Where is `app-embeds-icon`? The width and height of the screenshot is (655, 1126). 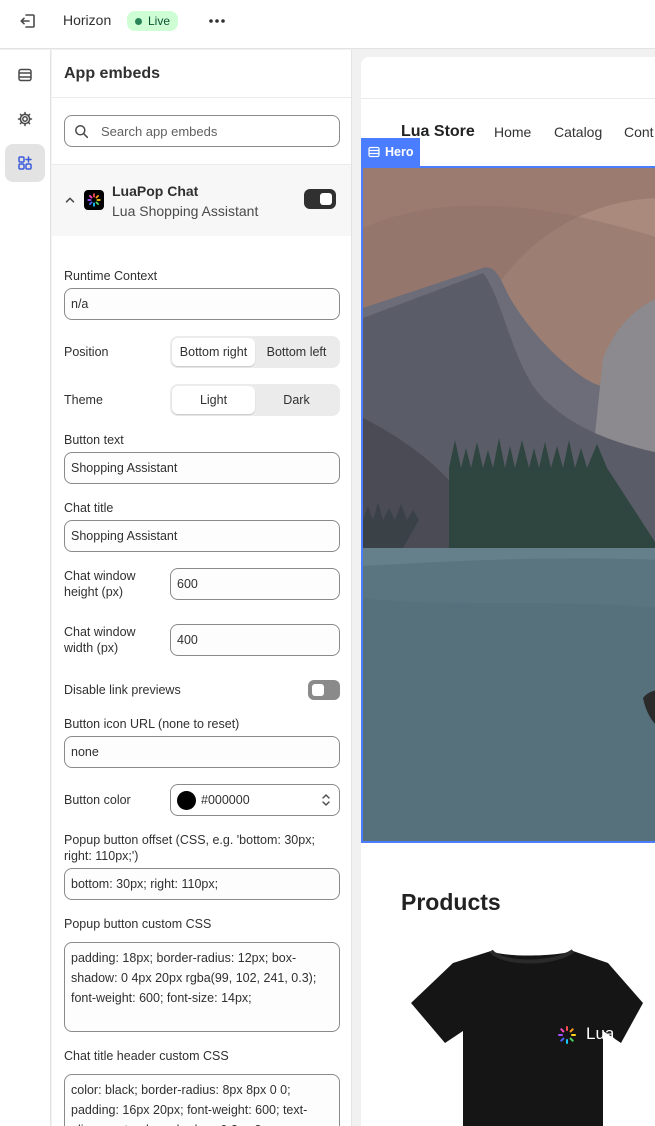 app-embeds-icon is located at coordinates (25, 163).